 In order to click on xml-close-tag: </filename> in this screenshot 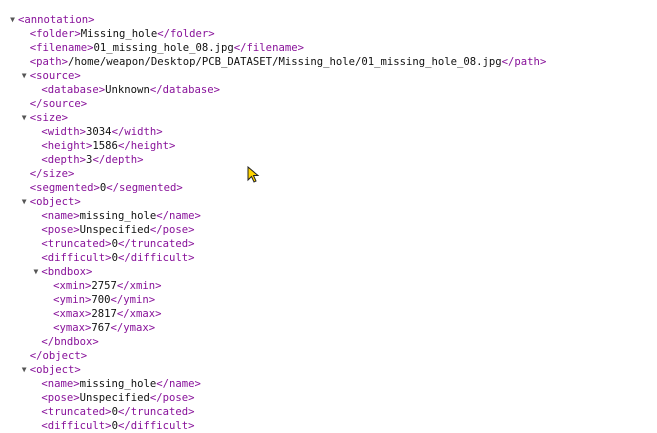, I will do `click(268, 48)`.